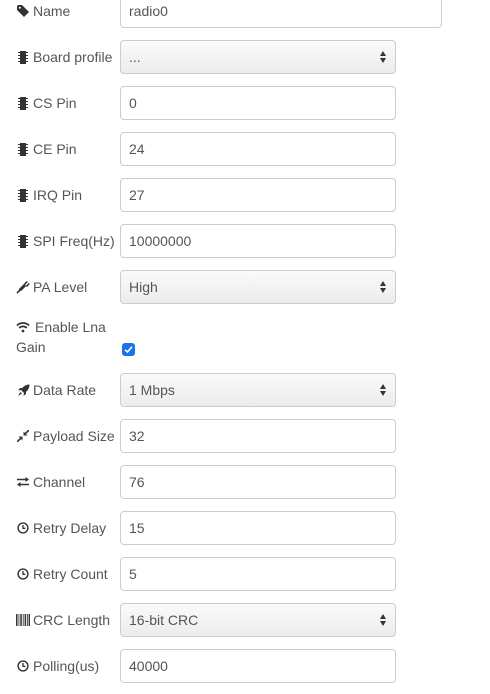  What do you see at coordinates (46, 103) in the screenshot?
I see `cs-pin-label: CS Pin` at bounding box center [46, 103].